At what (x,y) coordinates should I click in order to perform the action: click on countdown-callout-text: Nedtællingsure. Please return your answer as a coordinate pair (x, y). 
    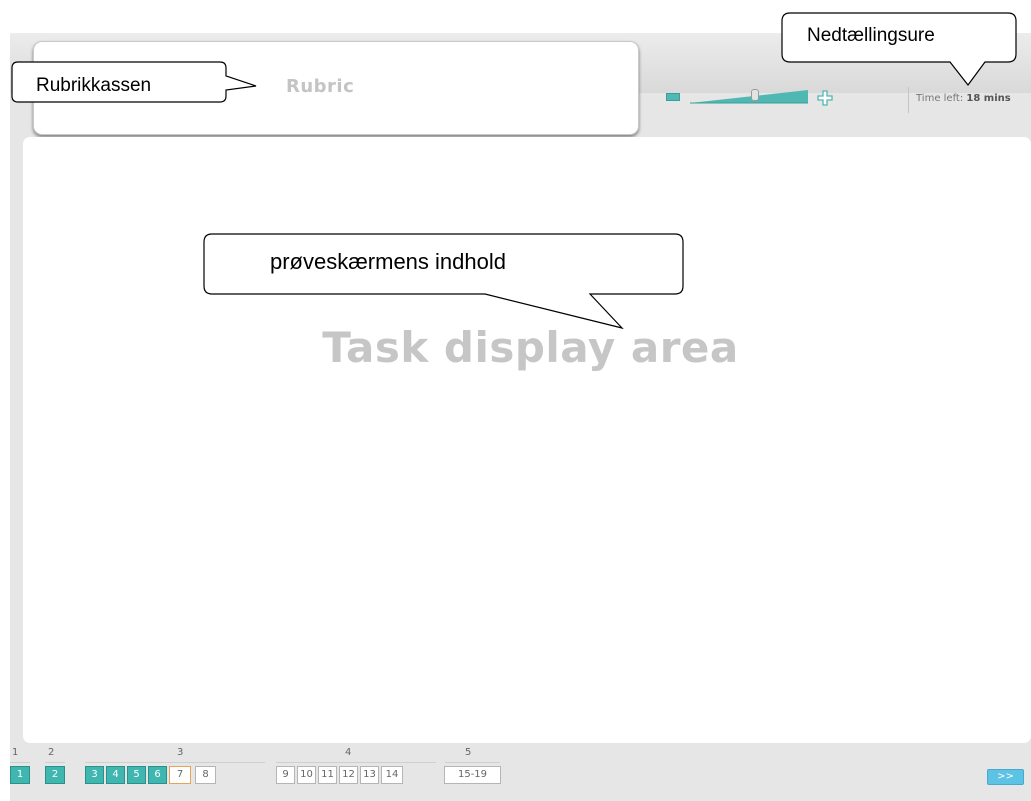
    Looking at the image, I should click on (871, 35).